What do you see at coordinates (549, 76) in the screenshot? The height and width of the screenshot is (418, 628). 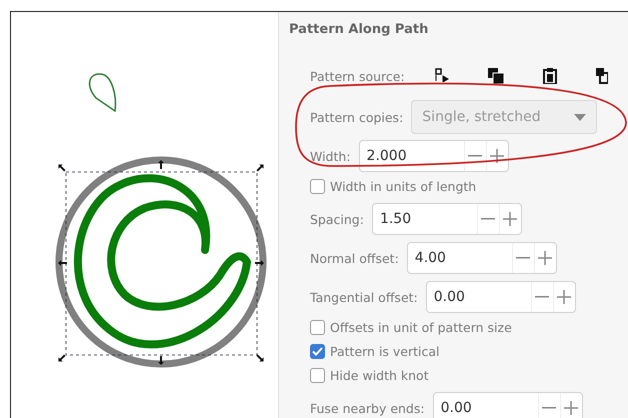 I see `paste-icon` at bounding box center [549, 76].